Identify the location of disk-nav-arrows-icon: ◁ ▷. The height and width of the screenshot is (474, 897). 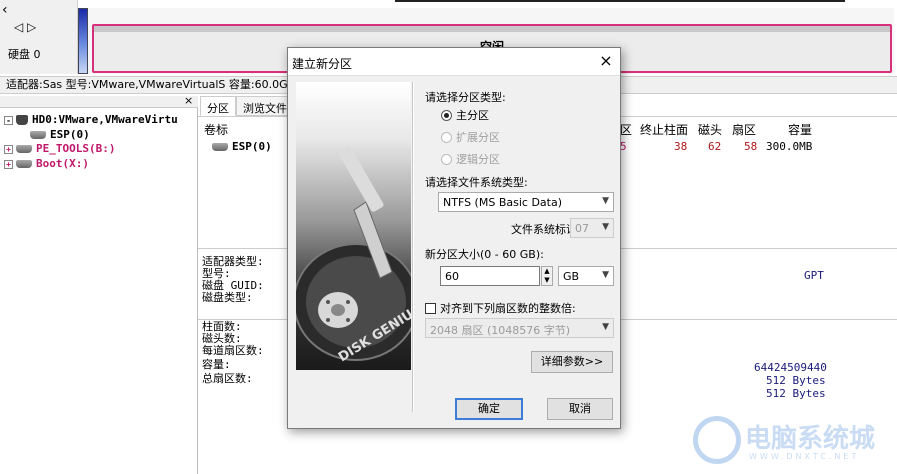
(25, 27).